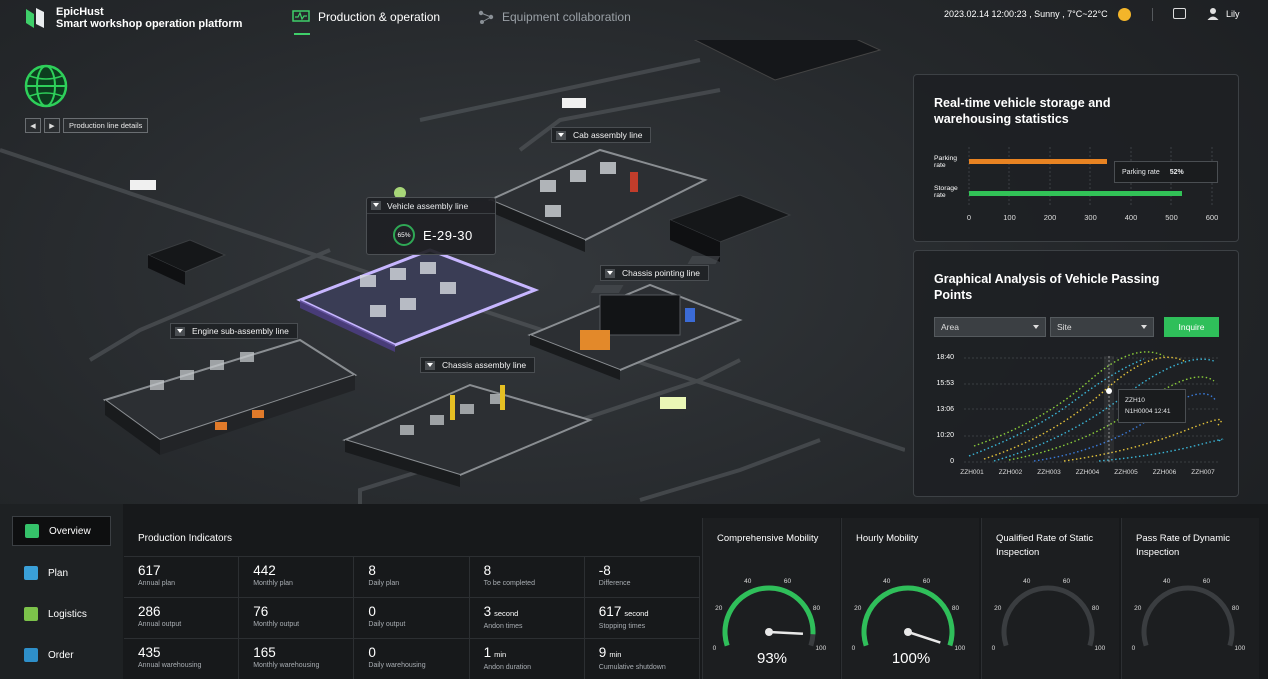  Describe the element at coordinates (509, 583) in the screenshot. I see `indicator-label: To be completed` at that location.